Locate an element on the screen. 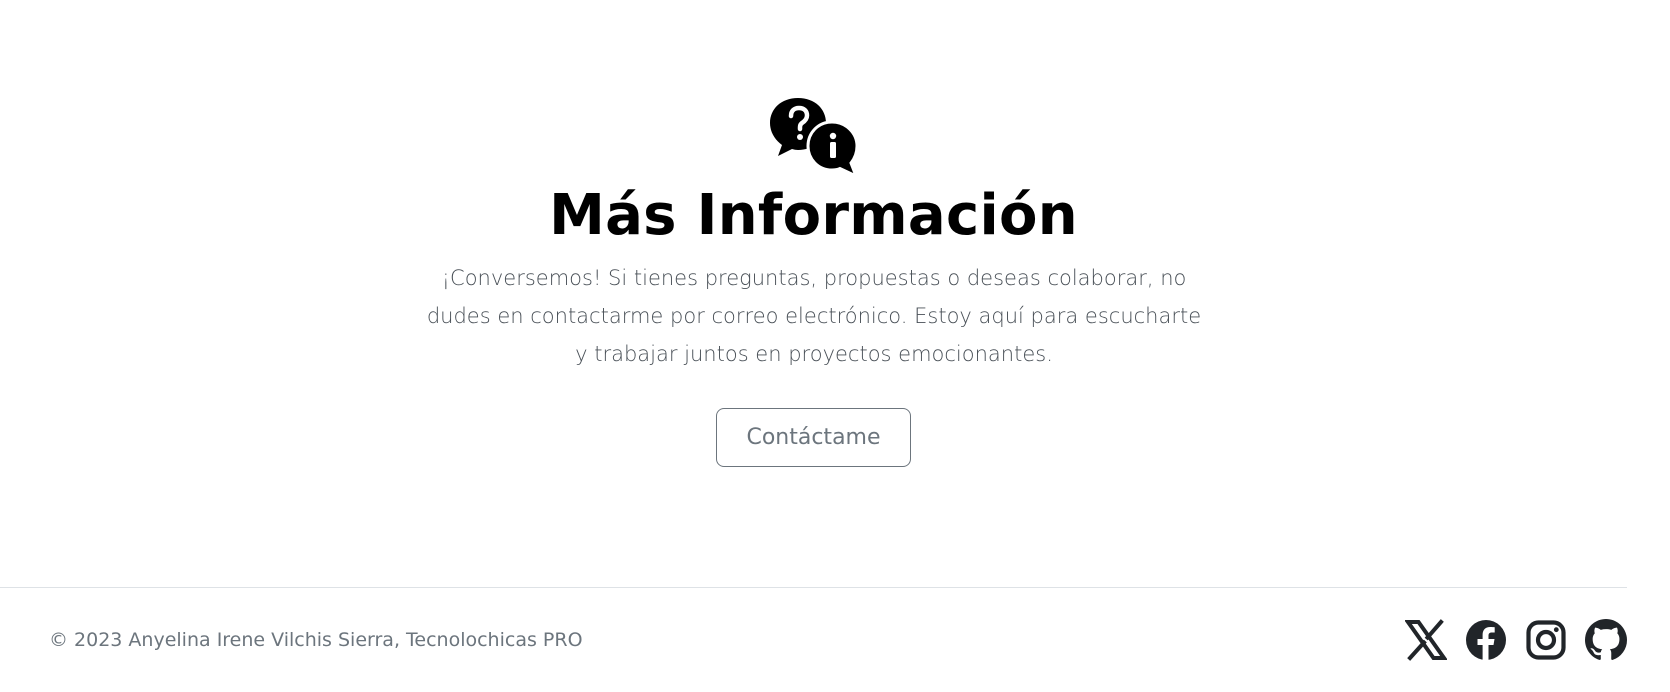  question-info-chat-bubbles-icon is located at coordinates (814, 137).